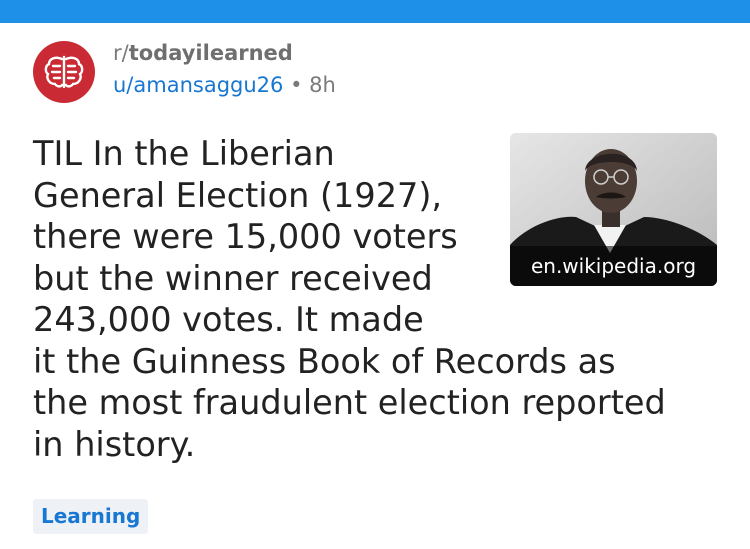 This screenshot has height=549, width=750. What do you see at coordinates (121, 53) in the screenshot?
I see `subreddit-prefix: r/` at bounding box center [121, 53].